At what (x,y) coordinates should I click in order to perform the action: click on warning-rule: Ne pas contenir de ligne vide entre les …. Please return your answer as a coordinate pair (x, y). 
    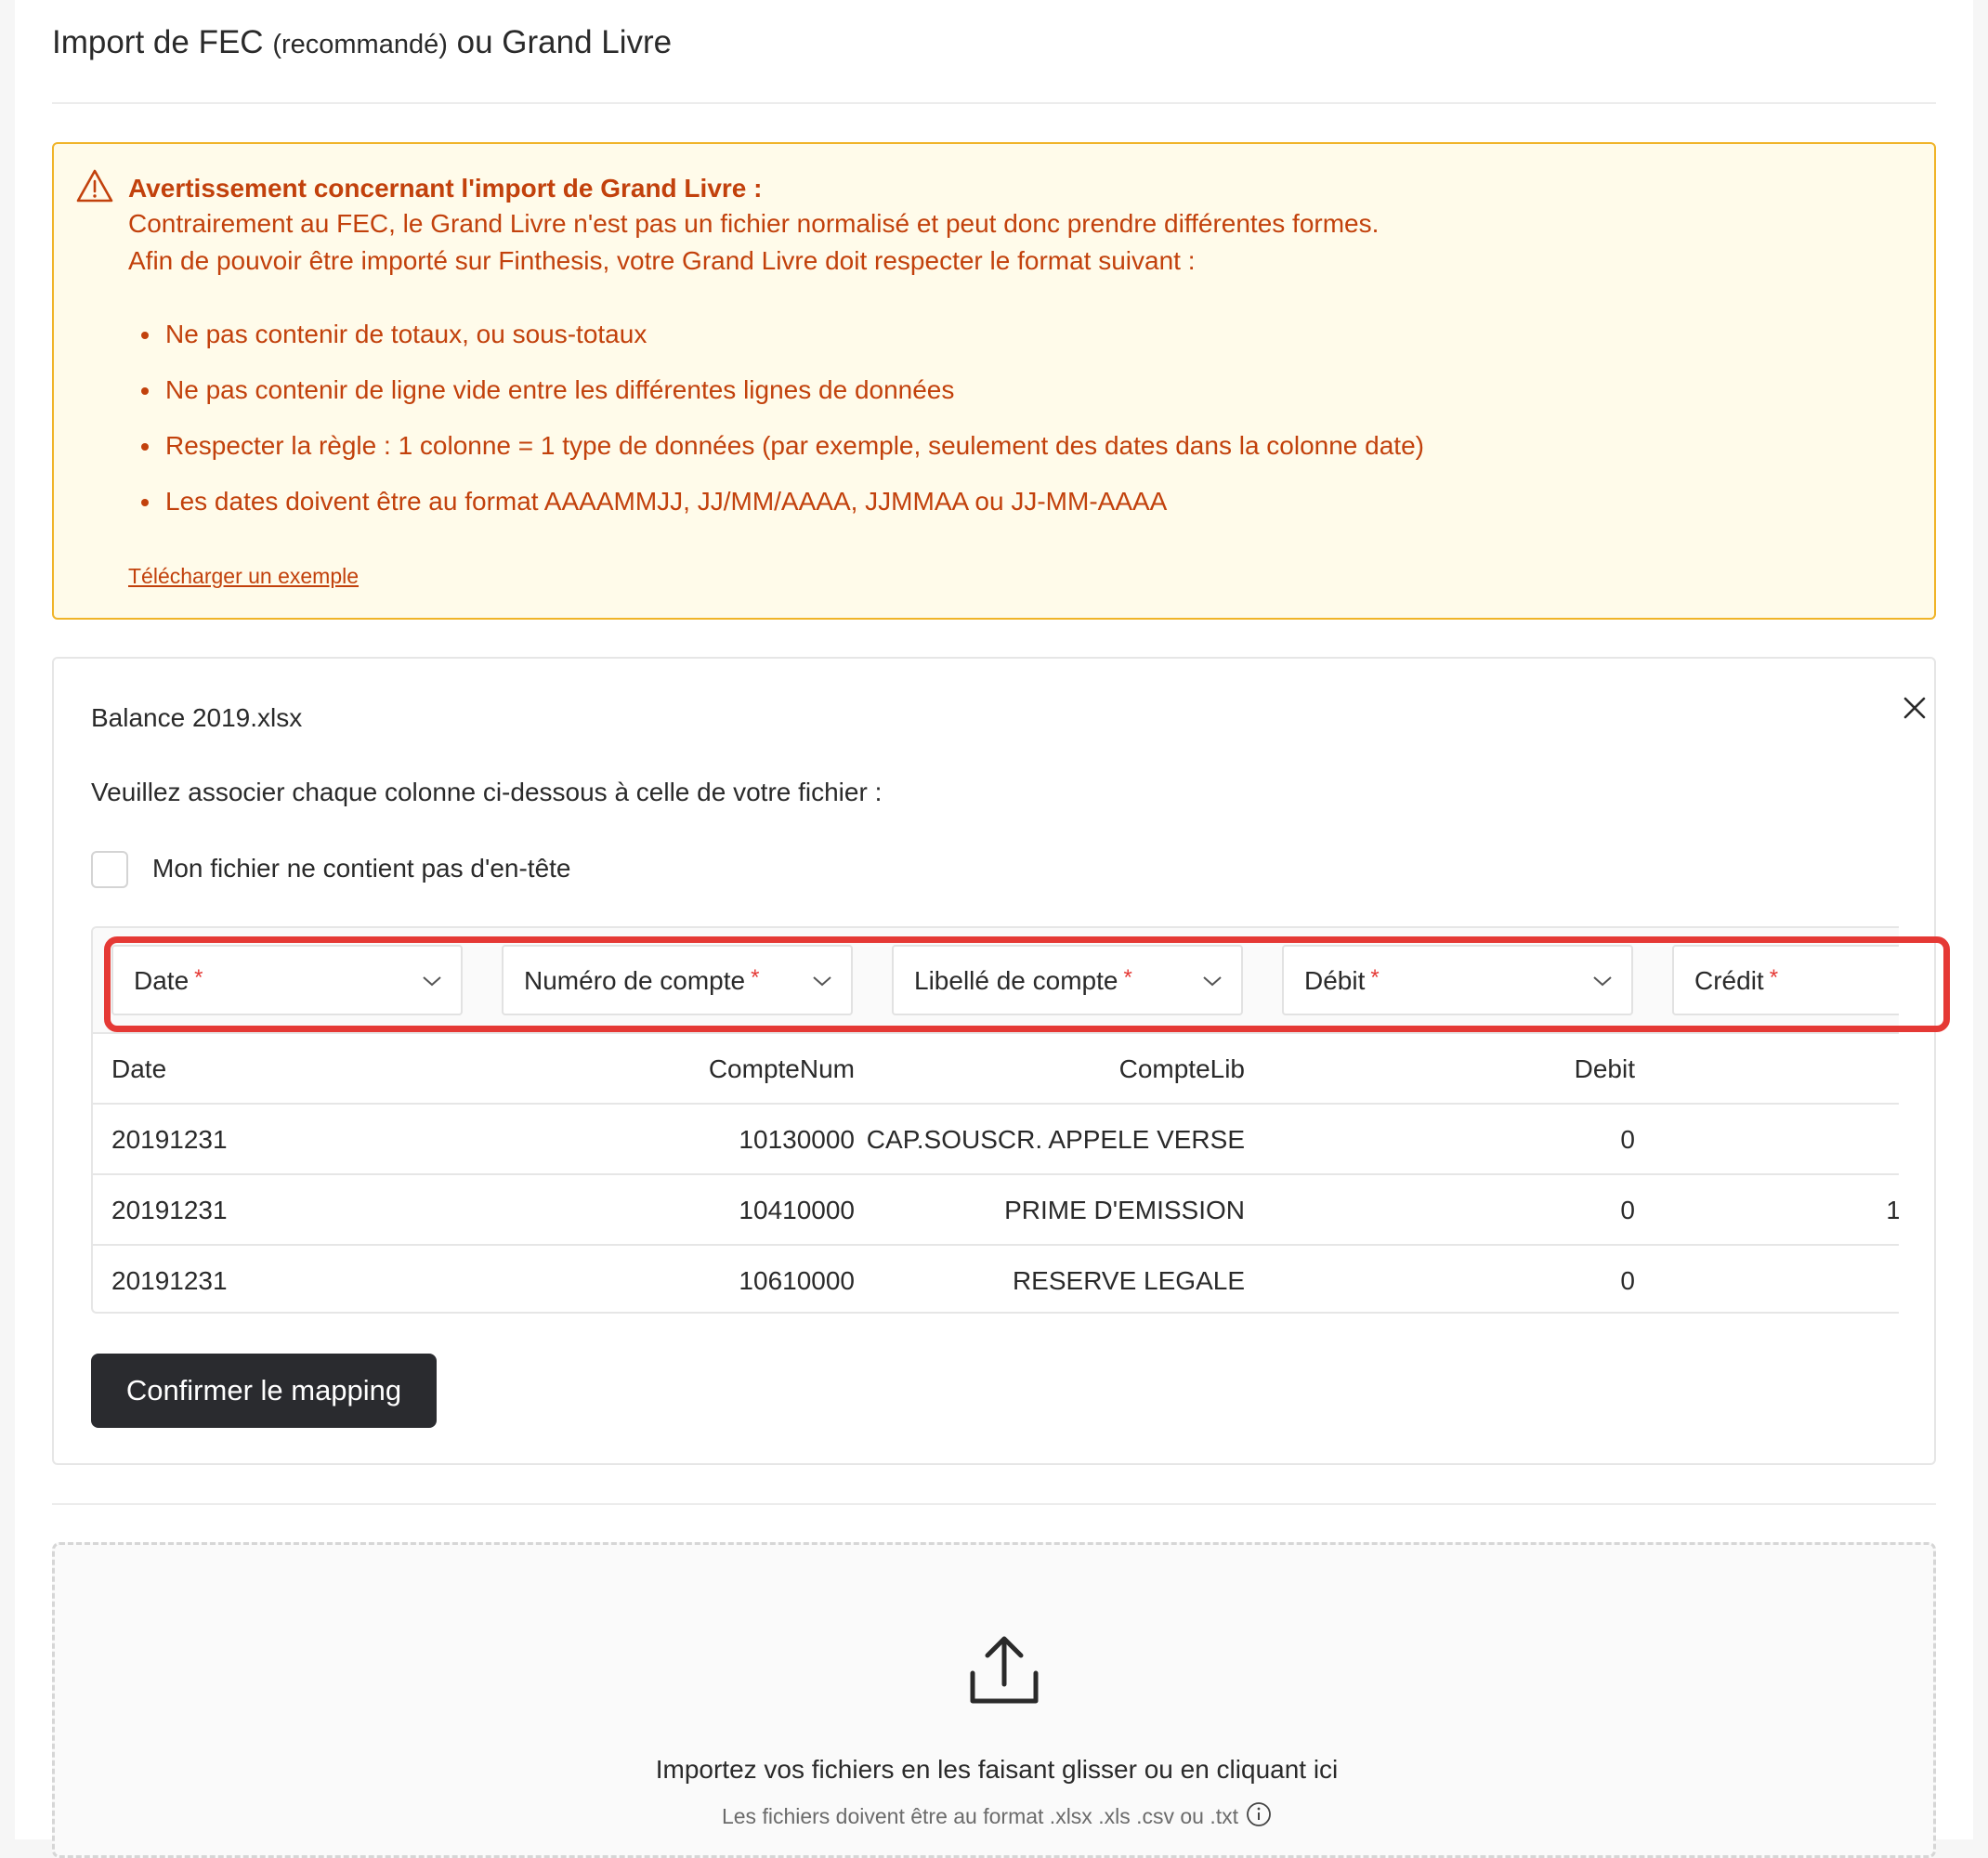
    Looking at the image, I should click on (781, 402).